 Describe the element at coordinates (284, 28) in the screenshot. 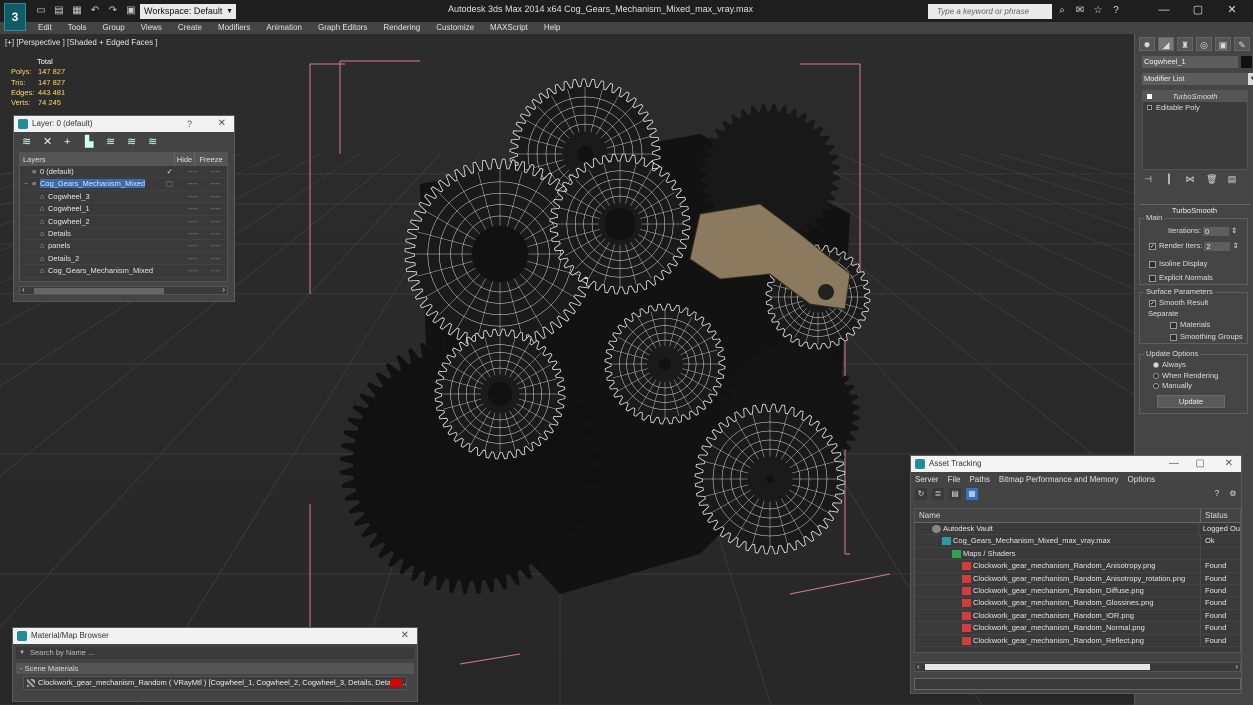

I see `menu-animation: Animation` at that location.